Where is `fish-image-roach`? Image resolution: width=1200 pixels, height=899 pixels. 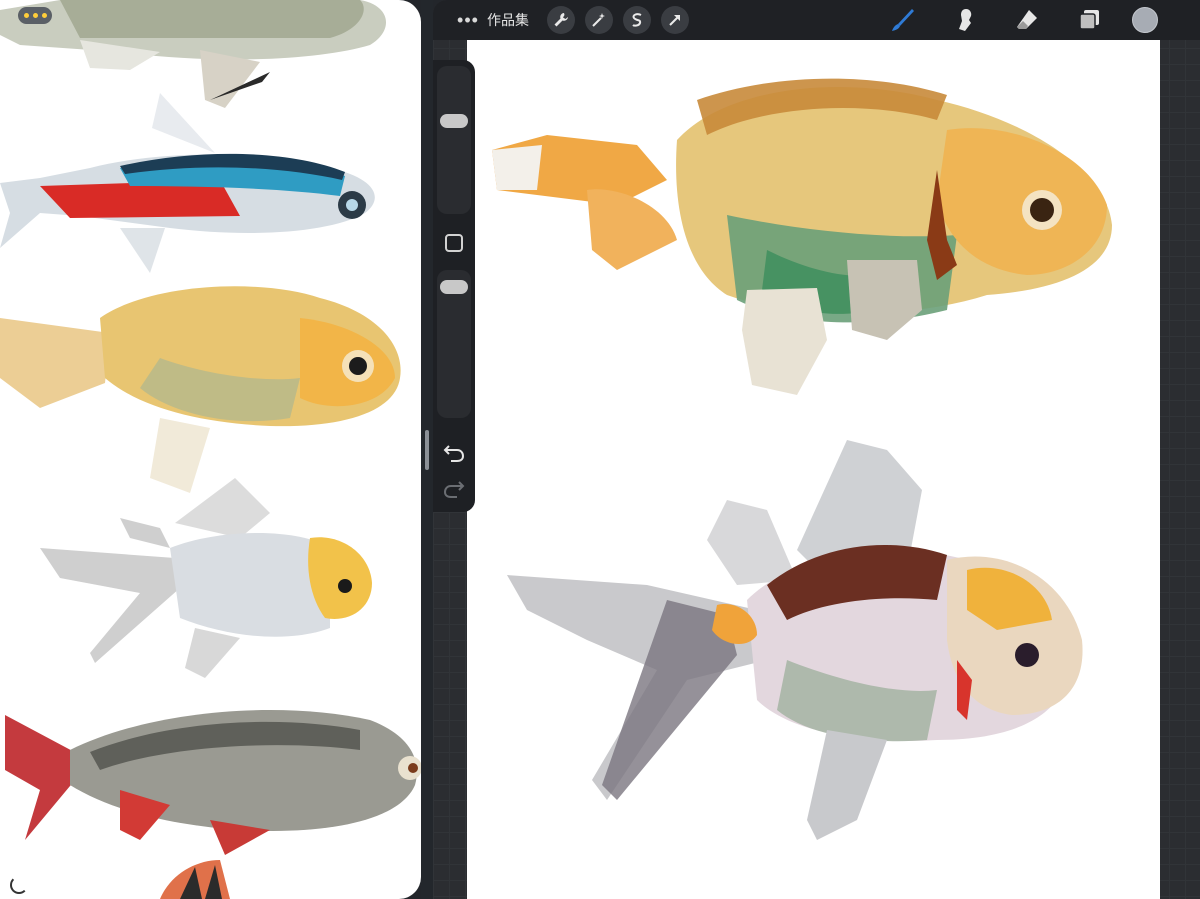
fish-image-roach is located at coordinates (213, 782).